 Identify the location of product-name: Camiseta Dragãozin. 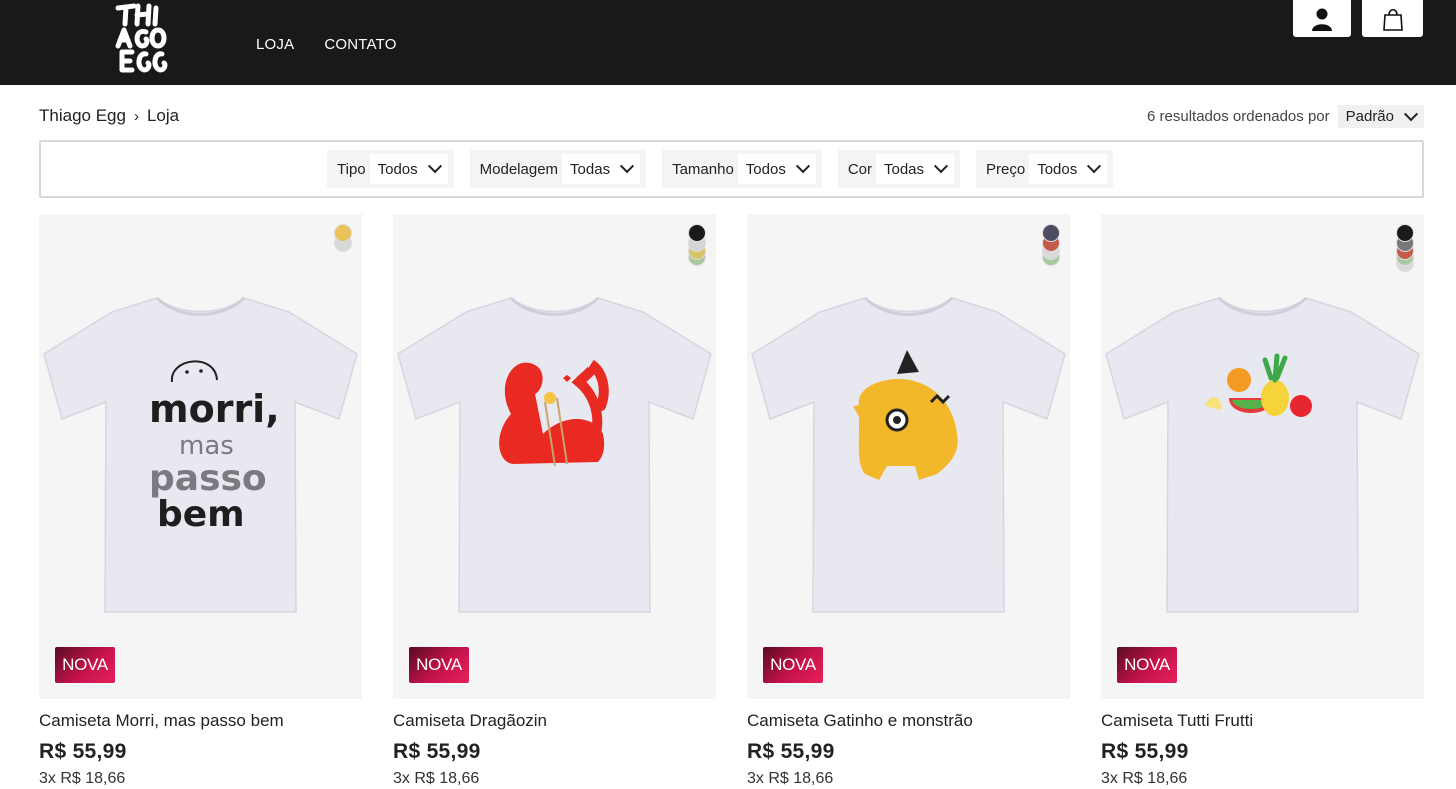
(554, 721).